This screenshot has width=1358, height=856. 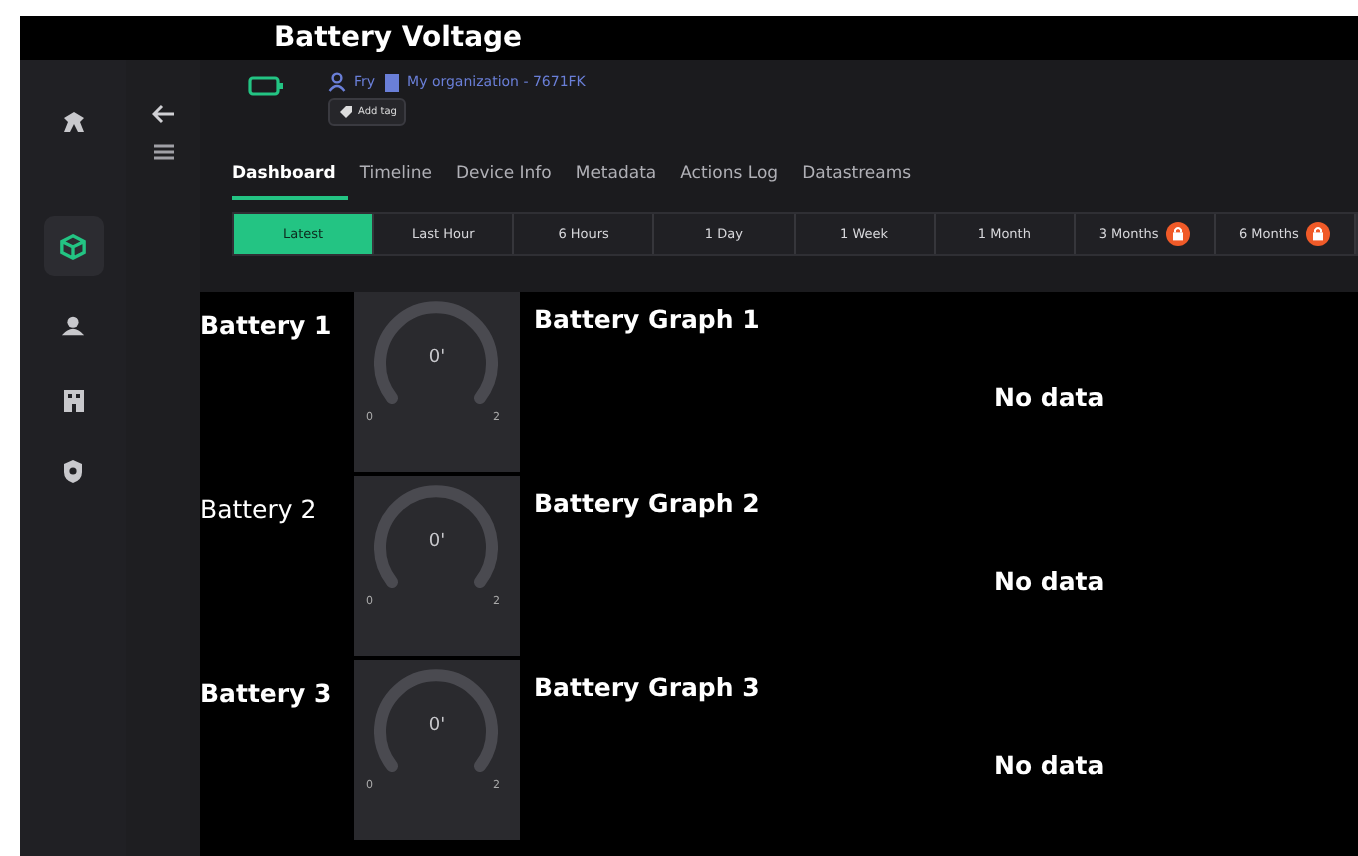 I want to click on graph-title: Battery Graph 1, so click(x=648, y=319).